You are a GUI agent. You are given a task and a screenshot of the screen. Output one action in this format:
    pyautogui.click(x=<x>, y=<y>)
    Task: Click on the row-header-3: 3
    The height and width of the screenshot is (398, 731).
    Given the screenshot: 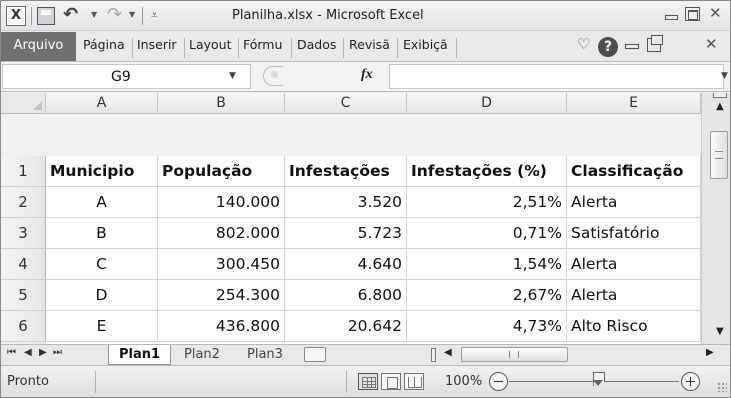 What is the action you would take?
    pyautogui.click(x=23, y=233)
    